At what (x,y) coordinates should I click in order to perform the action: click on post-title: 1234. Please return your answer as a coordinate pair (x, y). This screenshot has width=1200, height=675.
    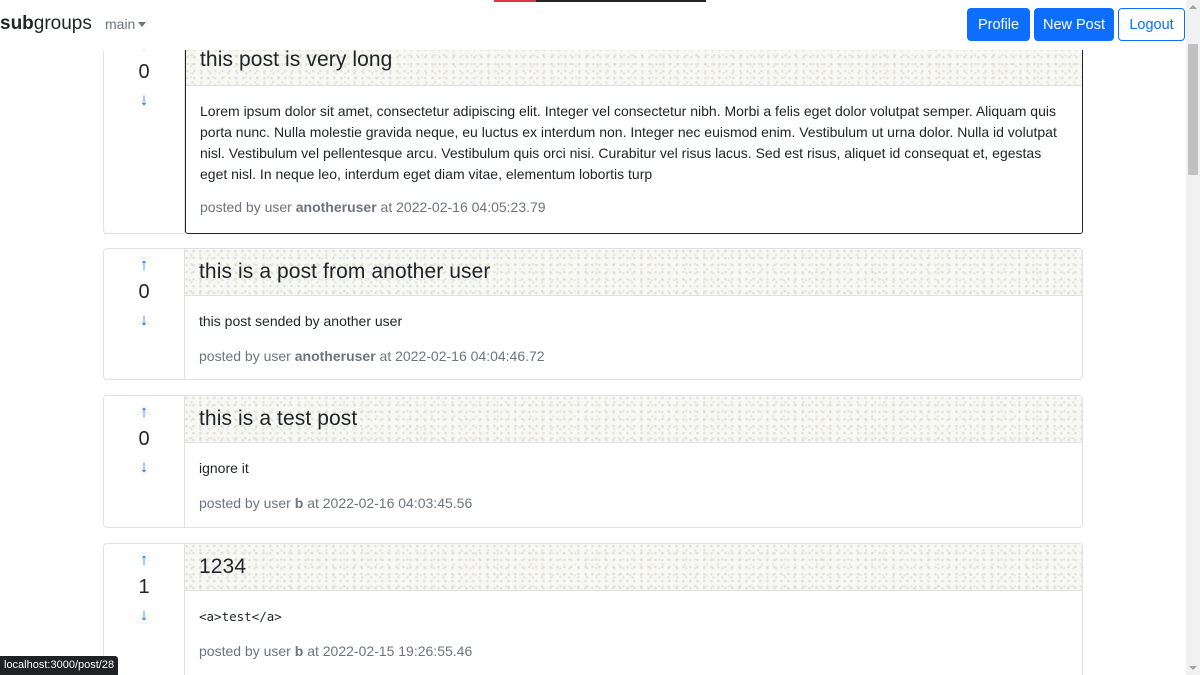
    Looking at the image, I should click on (222, 567).